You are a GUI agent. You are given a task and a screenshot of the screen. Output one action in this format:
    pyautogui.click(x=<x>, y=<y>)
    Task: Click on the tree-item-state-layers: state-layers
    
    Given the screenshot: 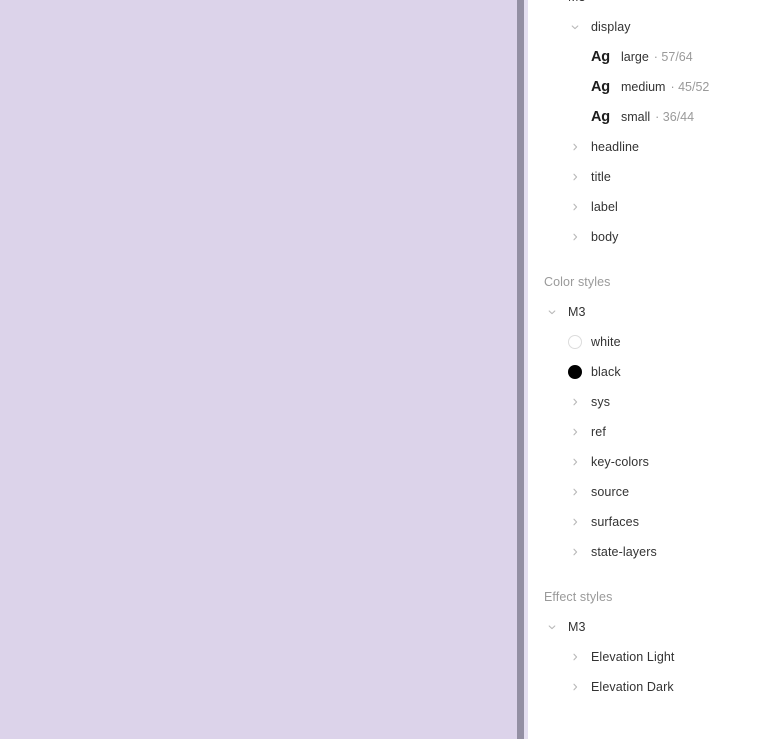 What is the action you would take?
    pyautogui.click(x=647, y=552)
    